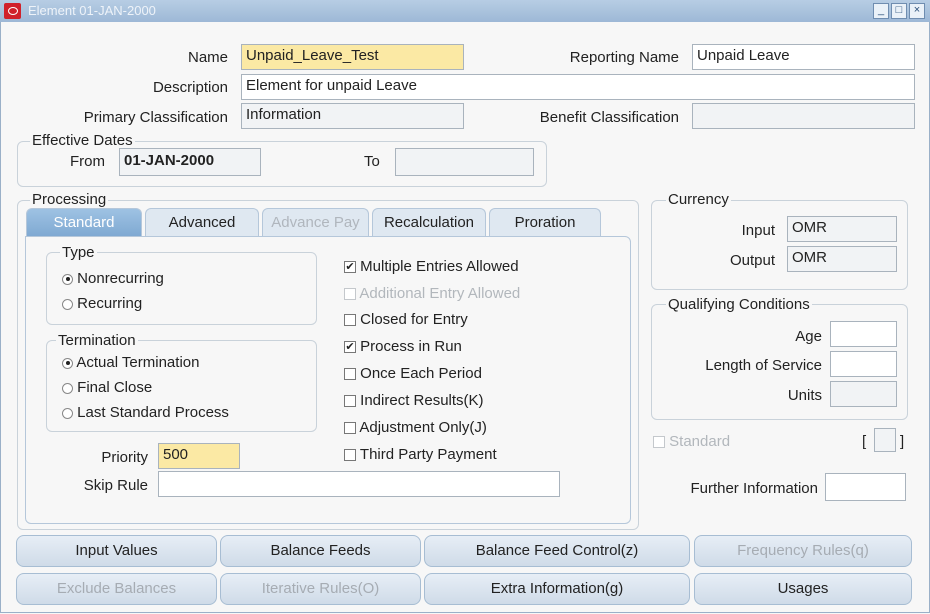 This screenshot has width=930, height=614. I want to click on radio-final-close: Final Close, so click(107, 387).